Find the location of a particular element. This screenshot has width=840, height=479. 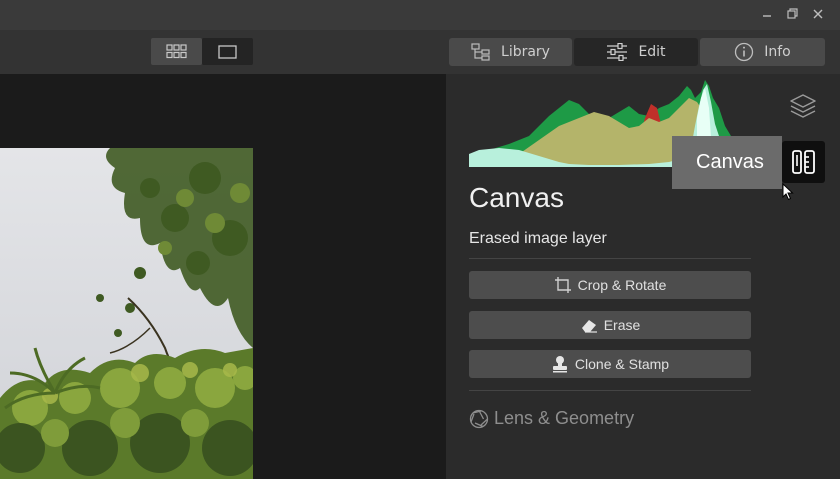

top-toolbar: Library Edit Info is located at coordinates (420, 52).